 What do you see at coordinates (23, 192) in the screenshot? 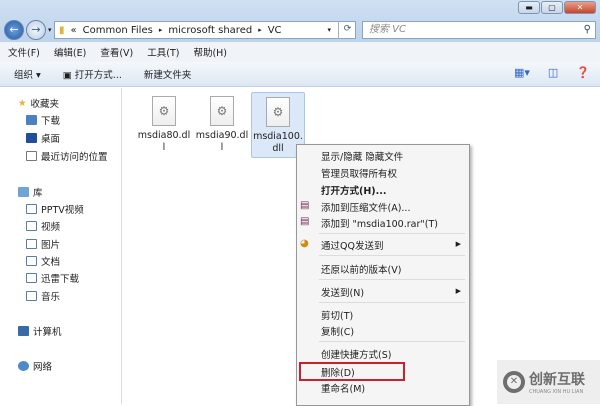
I see `library-icon` at bounding box center [23, 192].